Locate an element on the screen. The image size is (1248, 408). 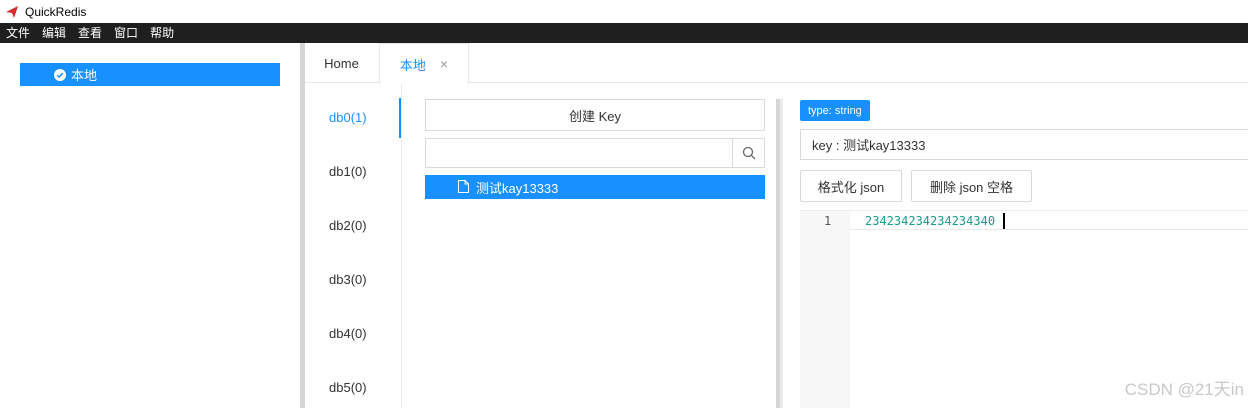
db-item-0: db0(1) is located at coordinates (348, 117).